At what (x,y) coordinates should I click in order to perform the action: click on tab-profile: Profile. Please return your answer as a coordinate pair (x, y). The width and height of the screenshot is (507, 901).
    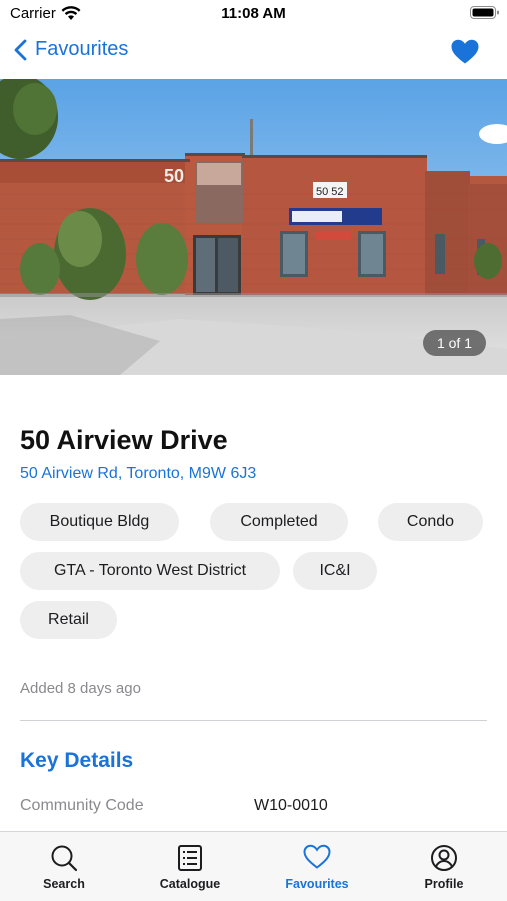
    Looking at the image, I should click on (444, 866).